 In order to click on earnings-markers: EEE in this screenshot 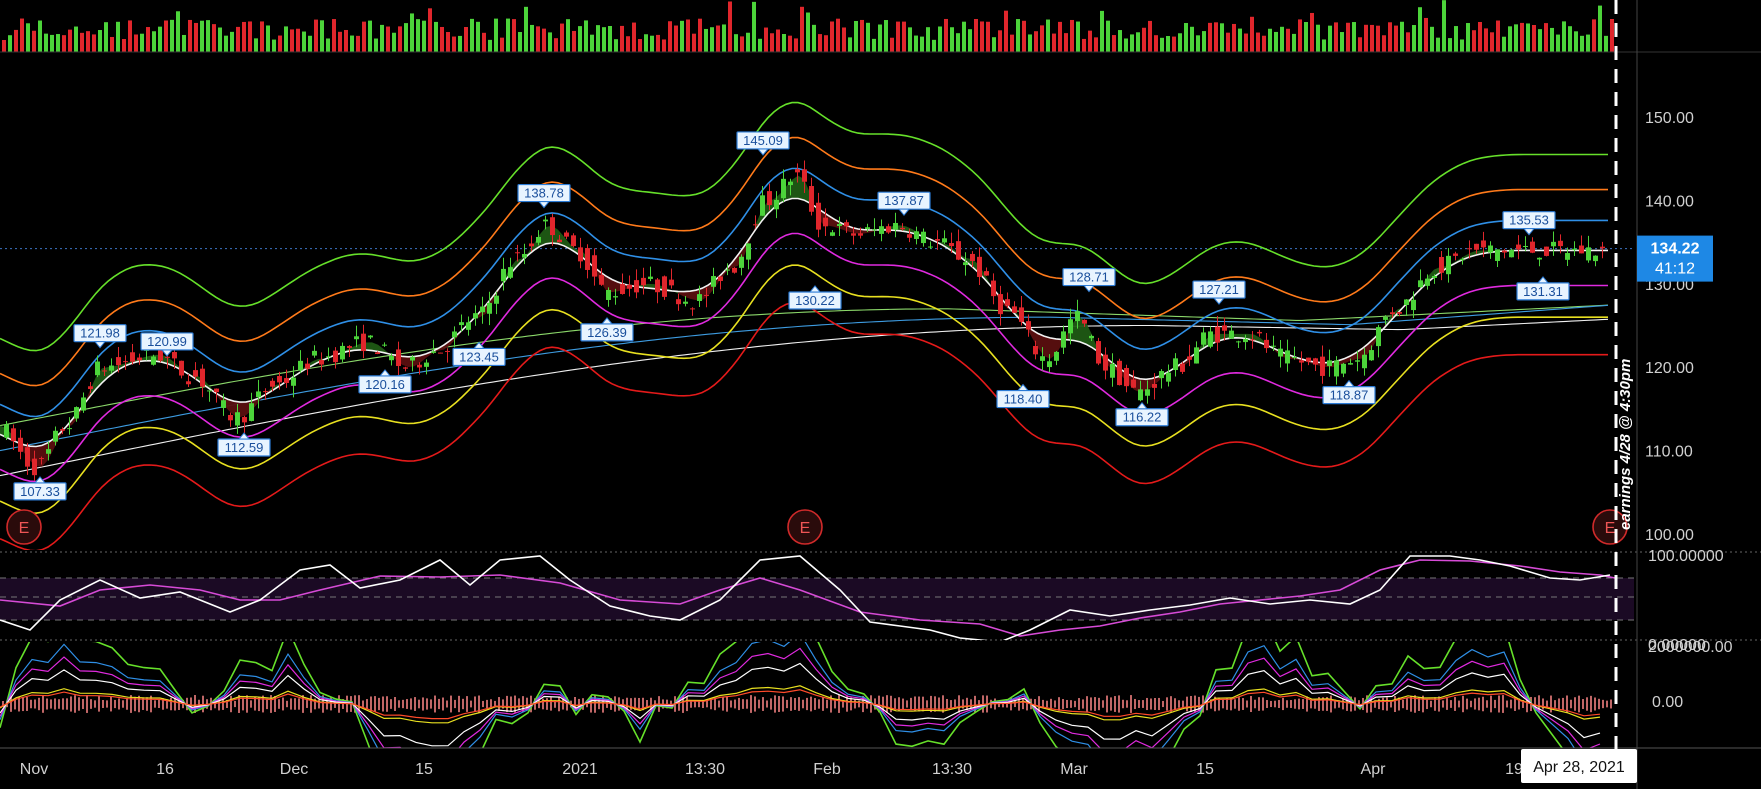, I will do `click(817, 527)`.